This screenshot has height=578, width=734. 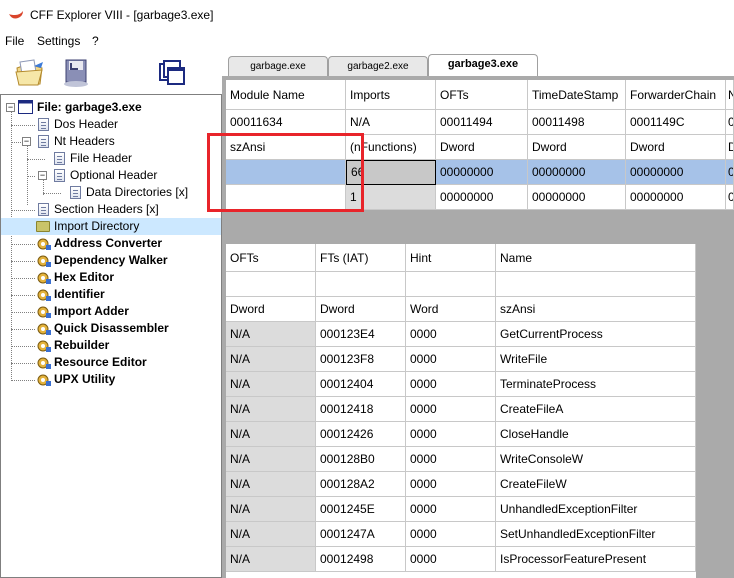 What do you see at coordinates (451, 309) in the screenshot?
I see `table-cell: Word` at bounding box center [451, 309].